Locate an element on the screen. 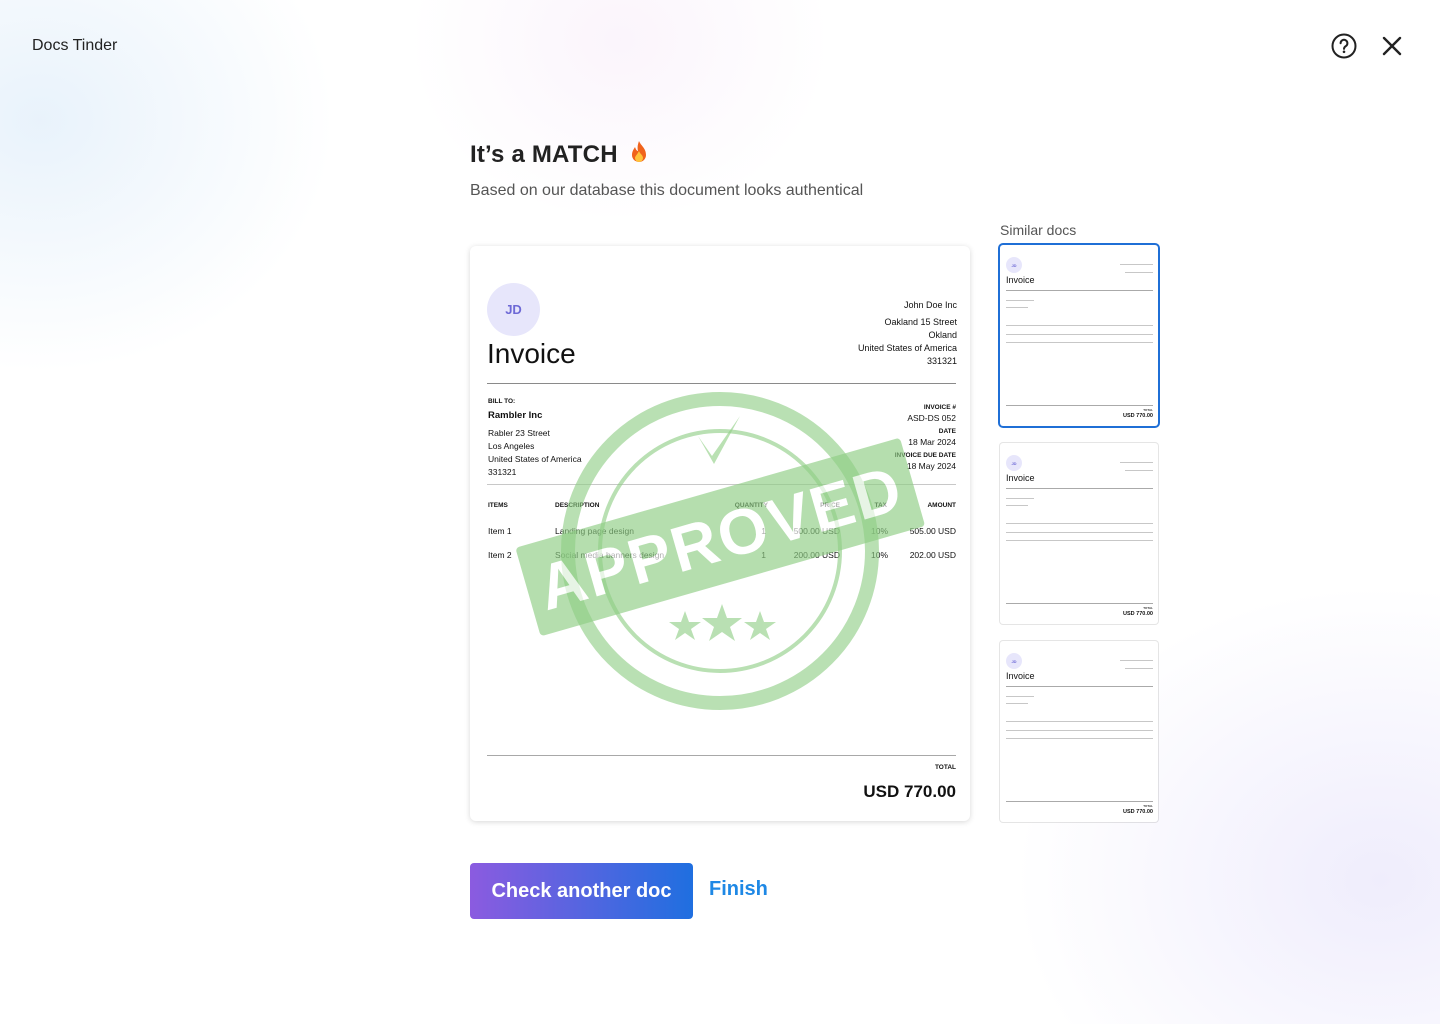 Image resolution: width=1440 pixels, height=1024 pixels. row-description: Landing page design is located at coordinates (594, 531).